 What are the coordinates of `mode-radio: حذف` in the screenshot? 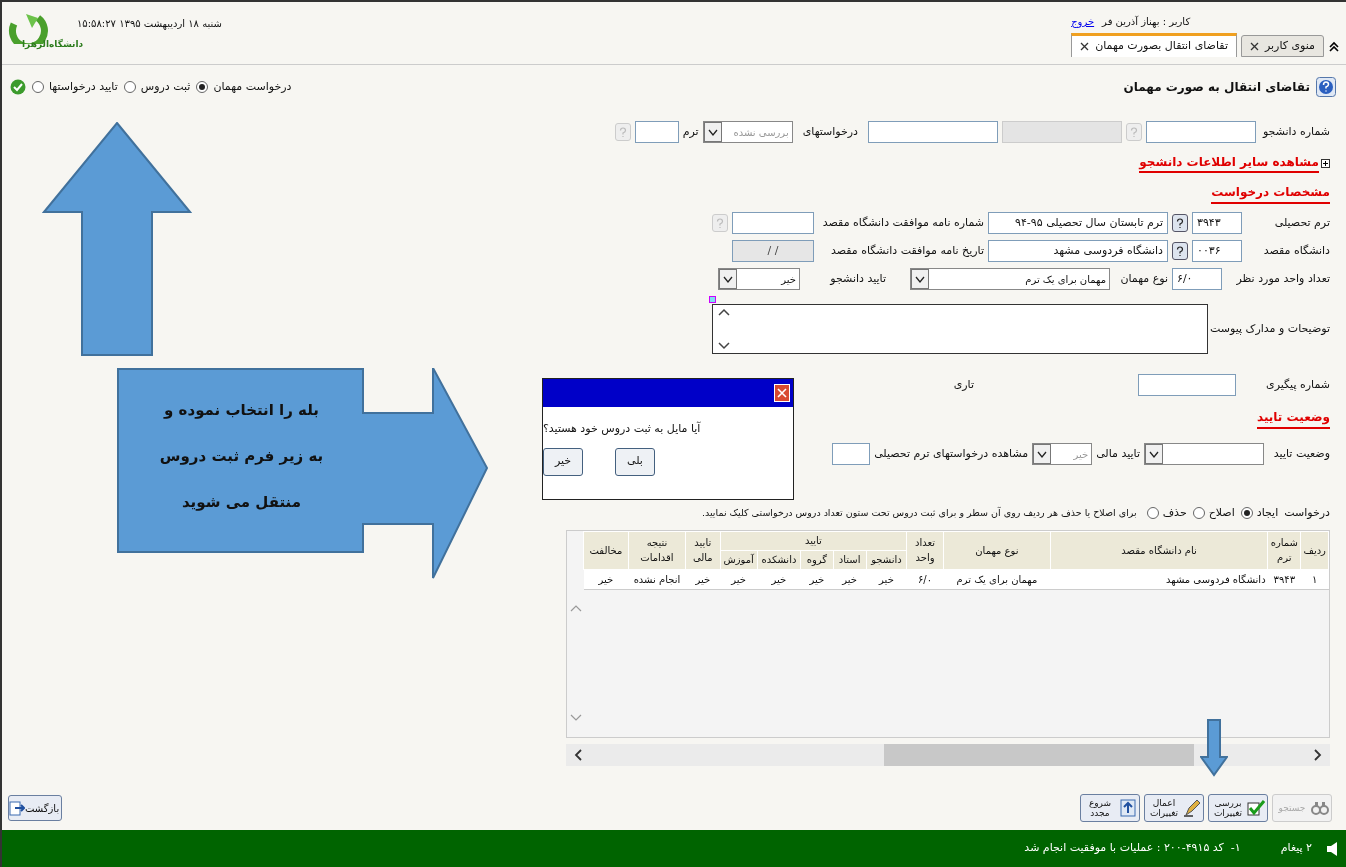 It's located at (1166, 513).